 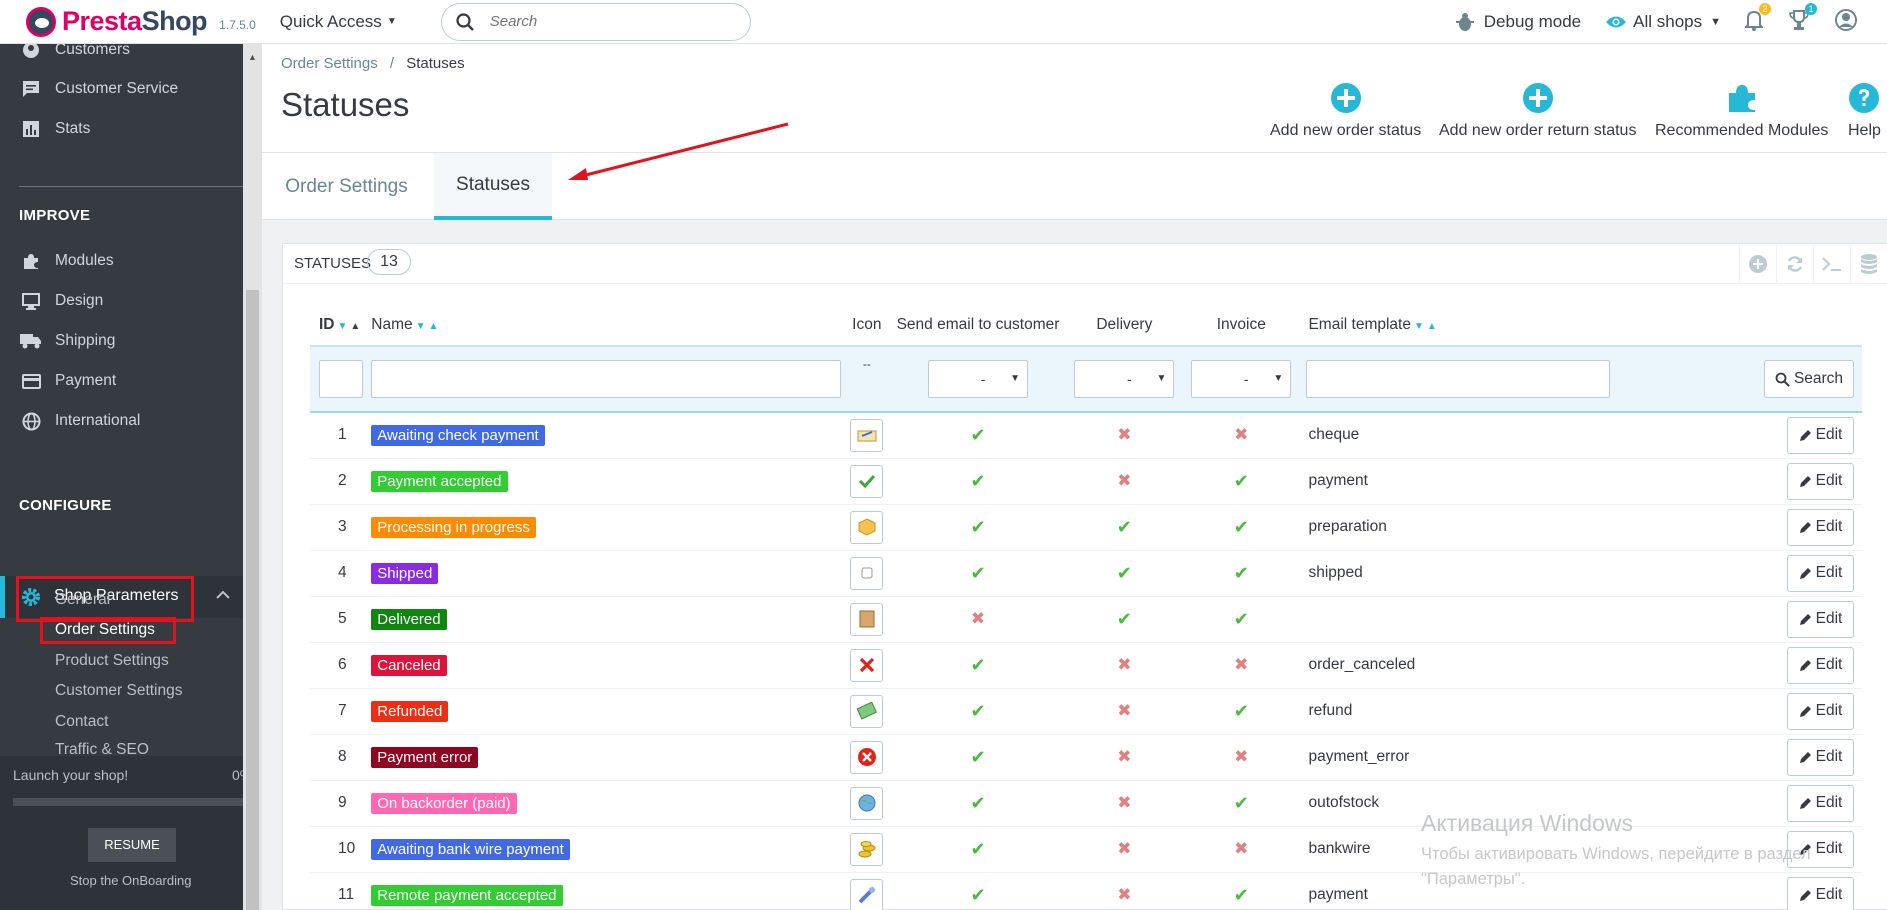 What do you see at coordinates (252, 477) in the screenshot?
I see `sidebar-scrollbar: ▲` at bounding box center [252, 477].